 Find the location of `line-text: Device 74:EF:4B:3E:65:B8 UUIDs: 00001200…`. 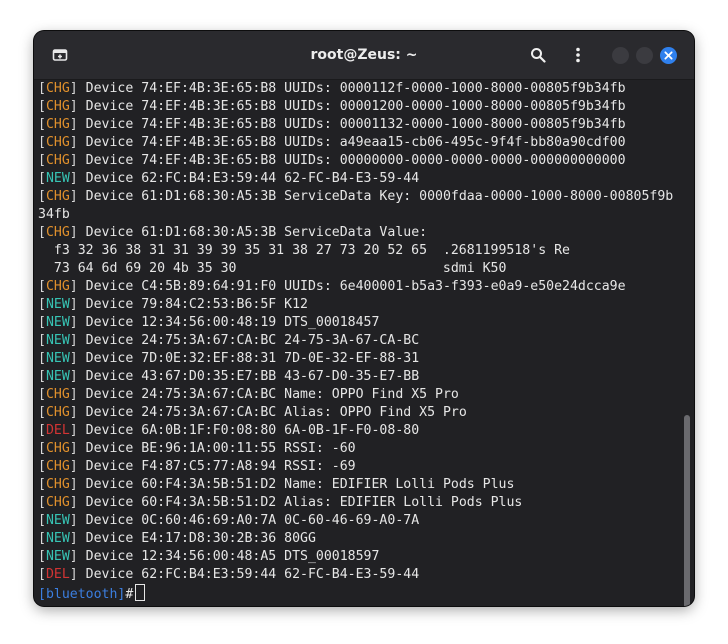

line-text: Device 74:EF:4B:3E:65:B8 UUIDs: 00001200… is located at coordinates (351, 106).